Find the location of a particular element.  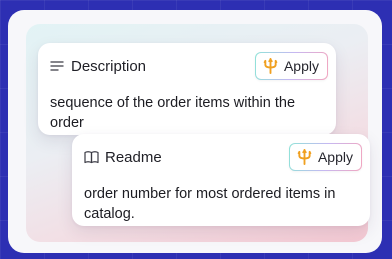

align-left-icon is located at coordinates (57, 66).